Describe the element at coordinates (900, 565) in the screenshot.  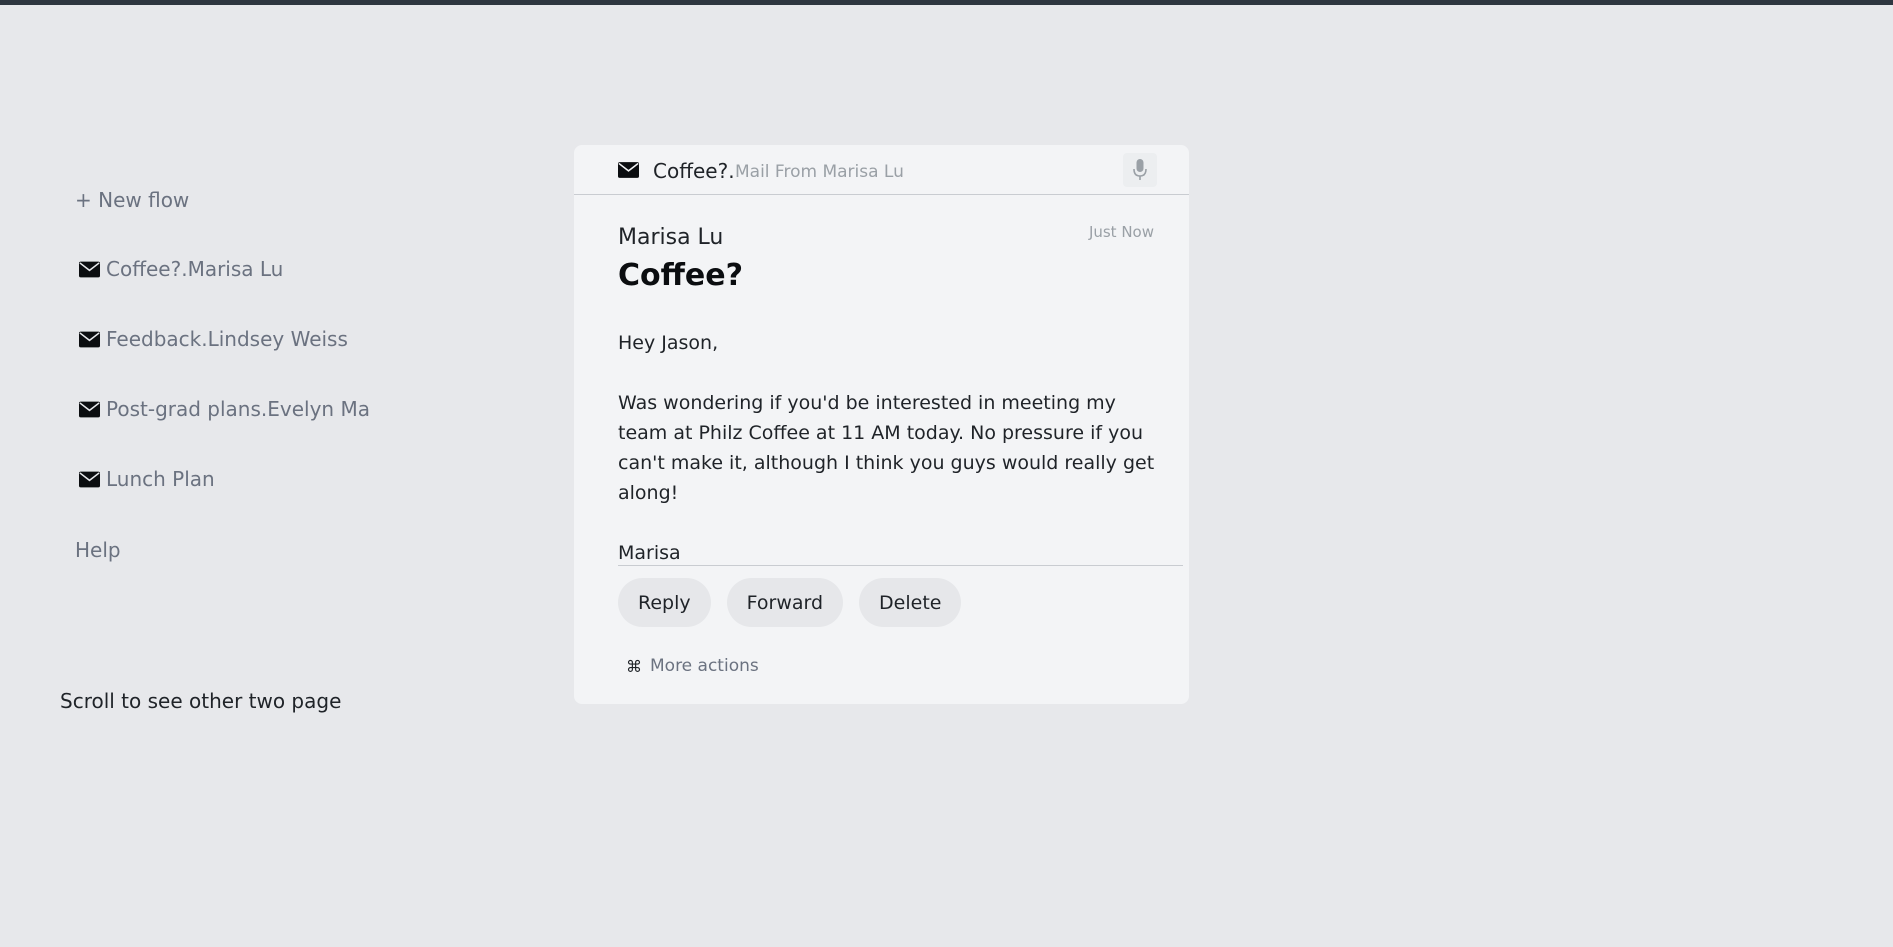
I see `divider` at that location.